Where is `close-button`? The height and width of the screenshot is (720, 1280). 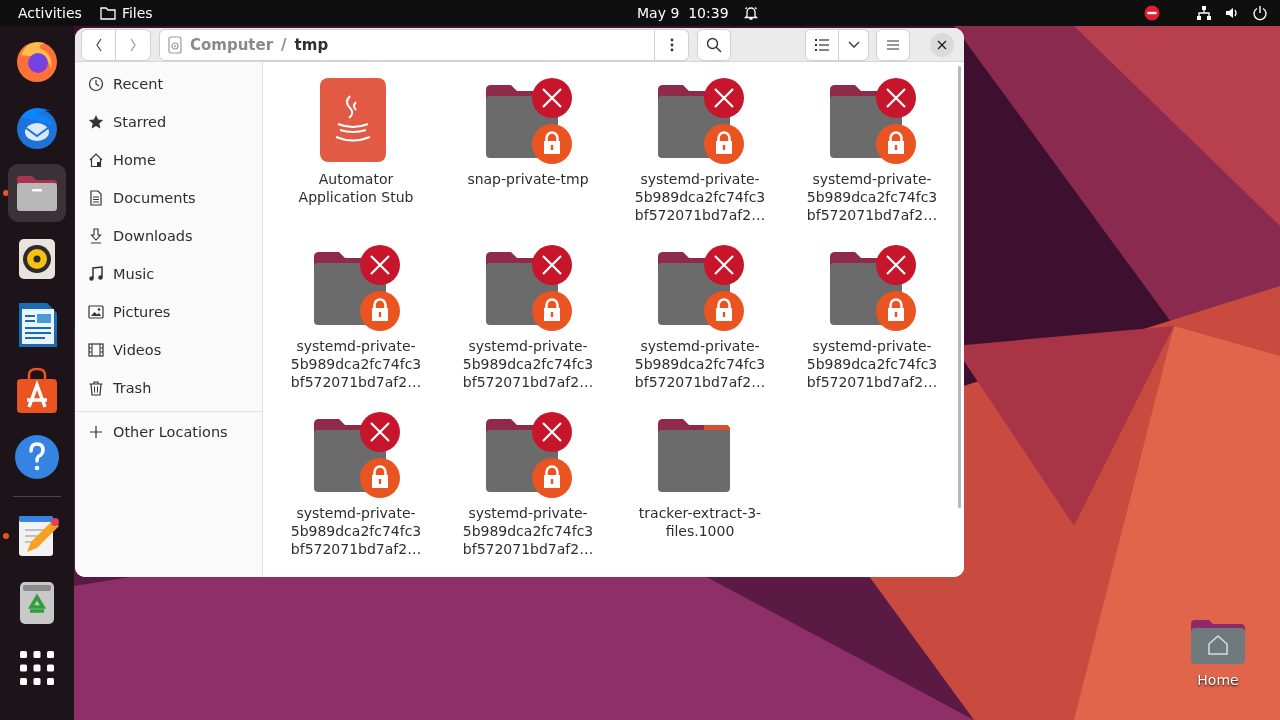 close-button is located at coordinates (942, 44).